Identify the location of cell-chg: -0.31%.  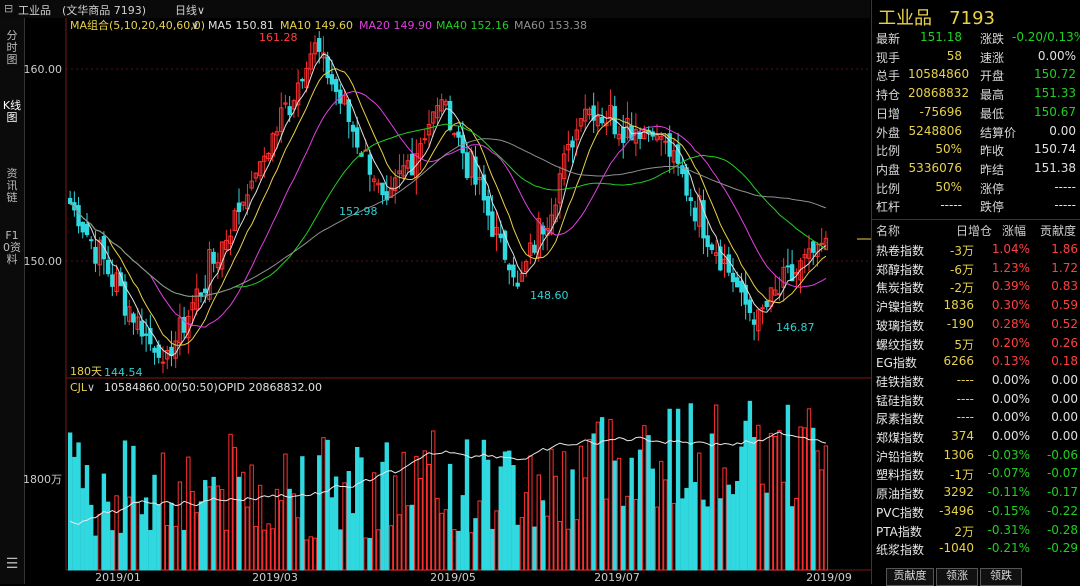
(1008, 529).